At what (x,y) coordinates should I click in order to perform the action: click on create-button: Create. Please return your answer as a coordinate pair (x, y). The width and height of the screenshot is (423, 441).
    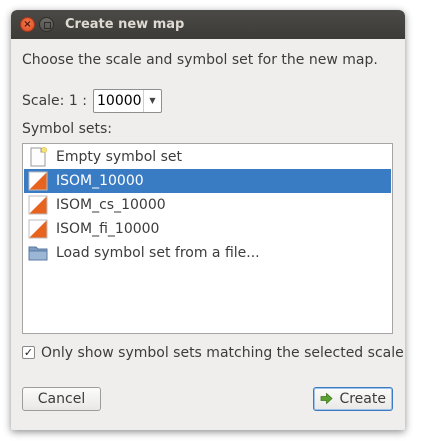
    Looking at the image, I should click on (353, 399).